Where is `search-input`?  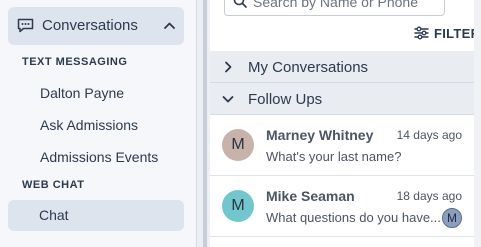
search-input is located at coordinates (343, 5).